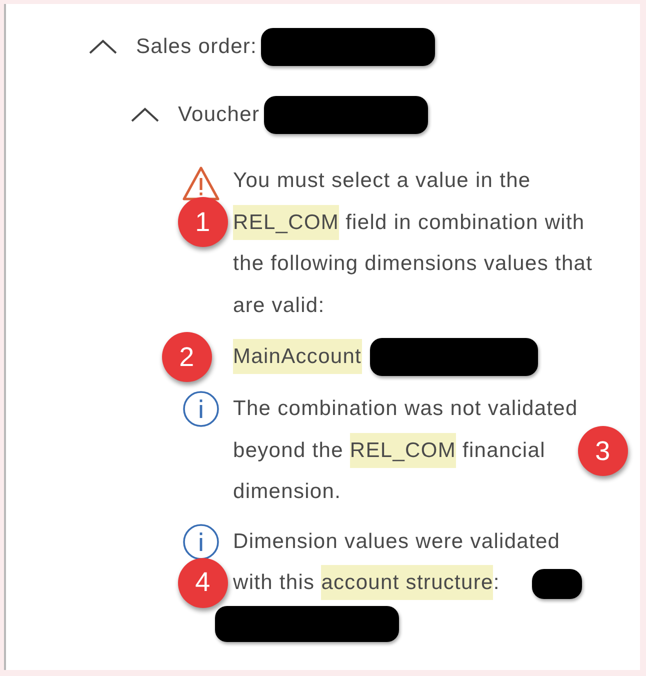 Image resolution: width=646 pixels, height=676 pixels. What do you see at coordinates (603, 451) in the screenshot?
I see `number-badge: 3` at bounding box center [603, 451].